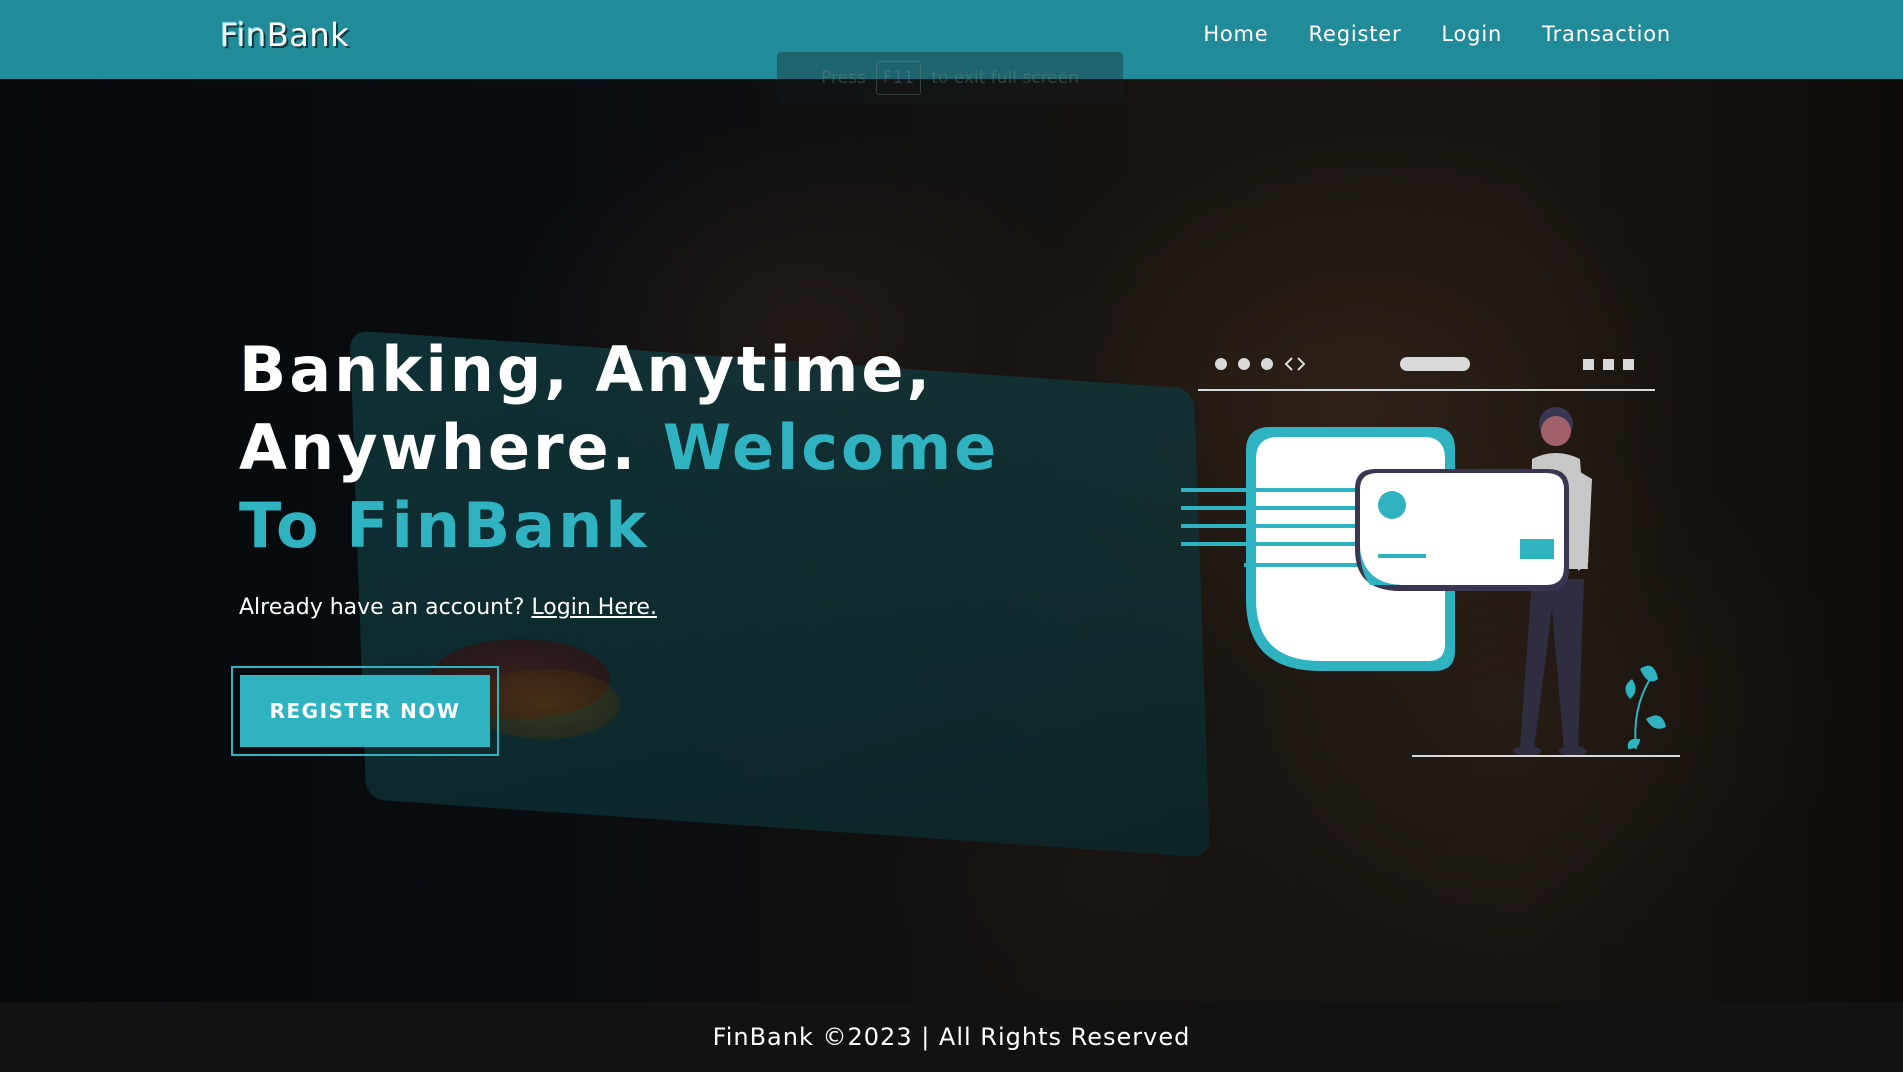 This screenshot has width=1903, height=1072. I want to click on nav-menu: Home Register Login Transaction, so click(1437, 34).